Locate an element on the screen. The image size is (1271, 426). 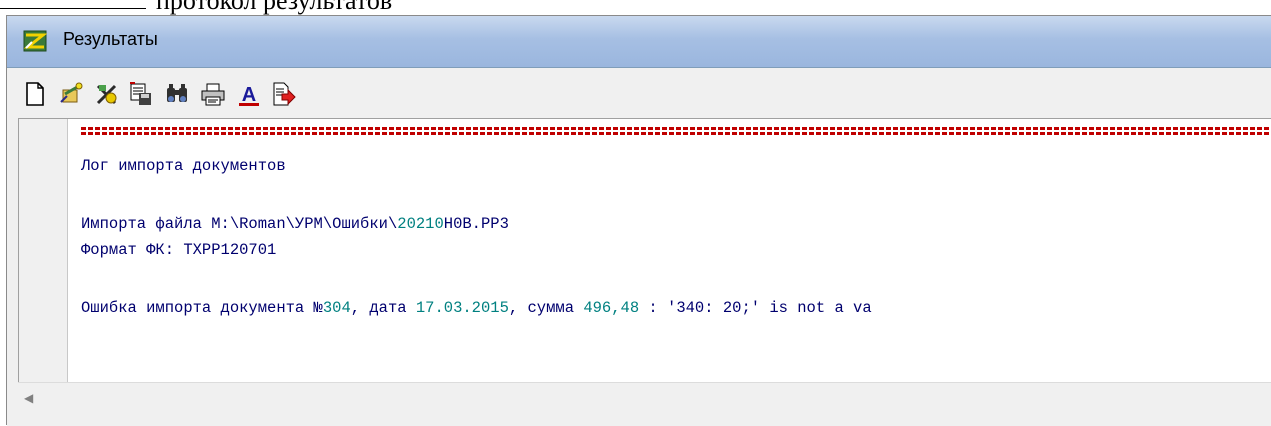
font-icon: A is located at coordinates (249, 95).